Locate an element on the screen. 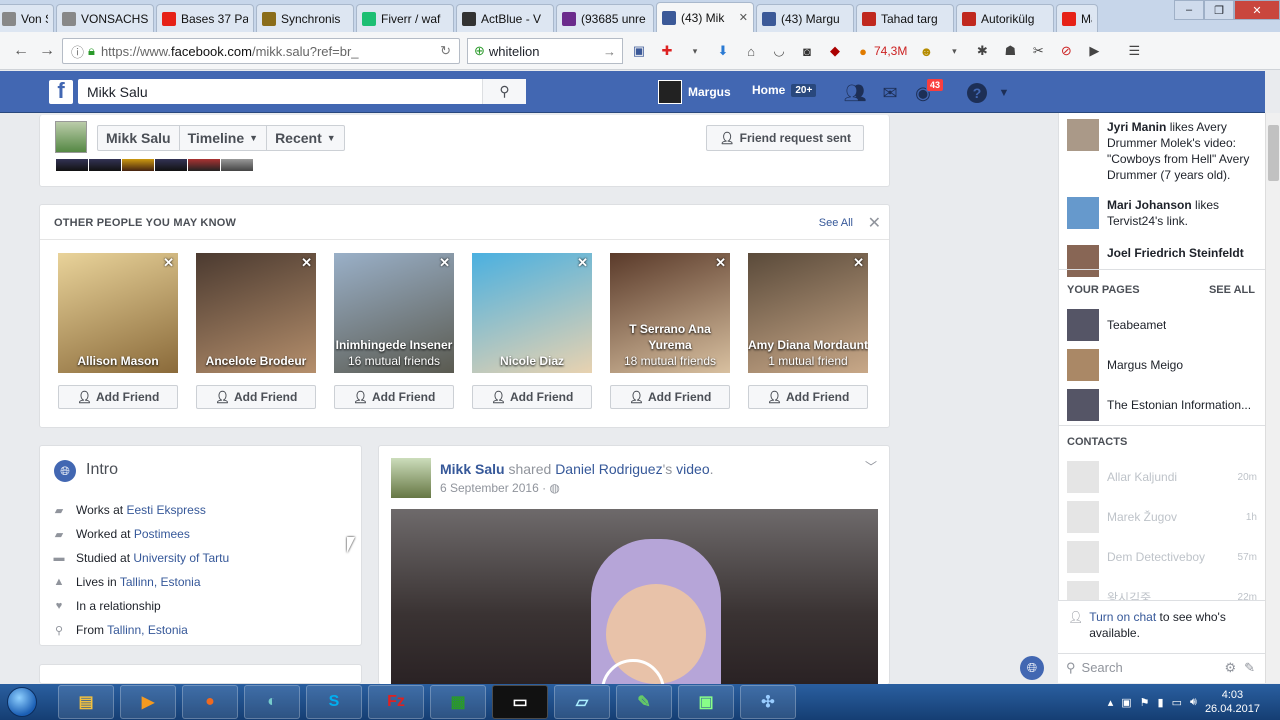  post-author-avatar is located at coordinates (411, 478).